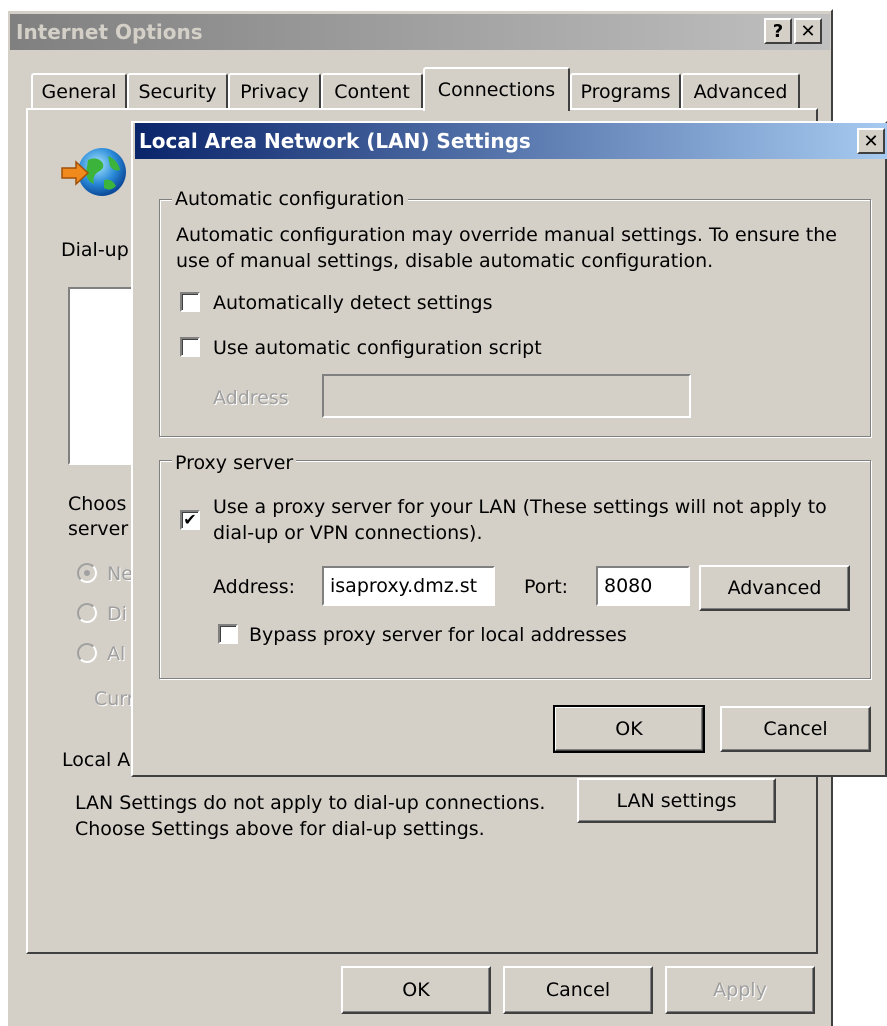 This screenshot has width=887, height=1026. What do you see at coordinates (348, 533) in the screenshot?
I see `use-proxy-label-2: dial-up or VPN connections).` at bounding box center [348, 533].